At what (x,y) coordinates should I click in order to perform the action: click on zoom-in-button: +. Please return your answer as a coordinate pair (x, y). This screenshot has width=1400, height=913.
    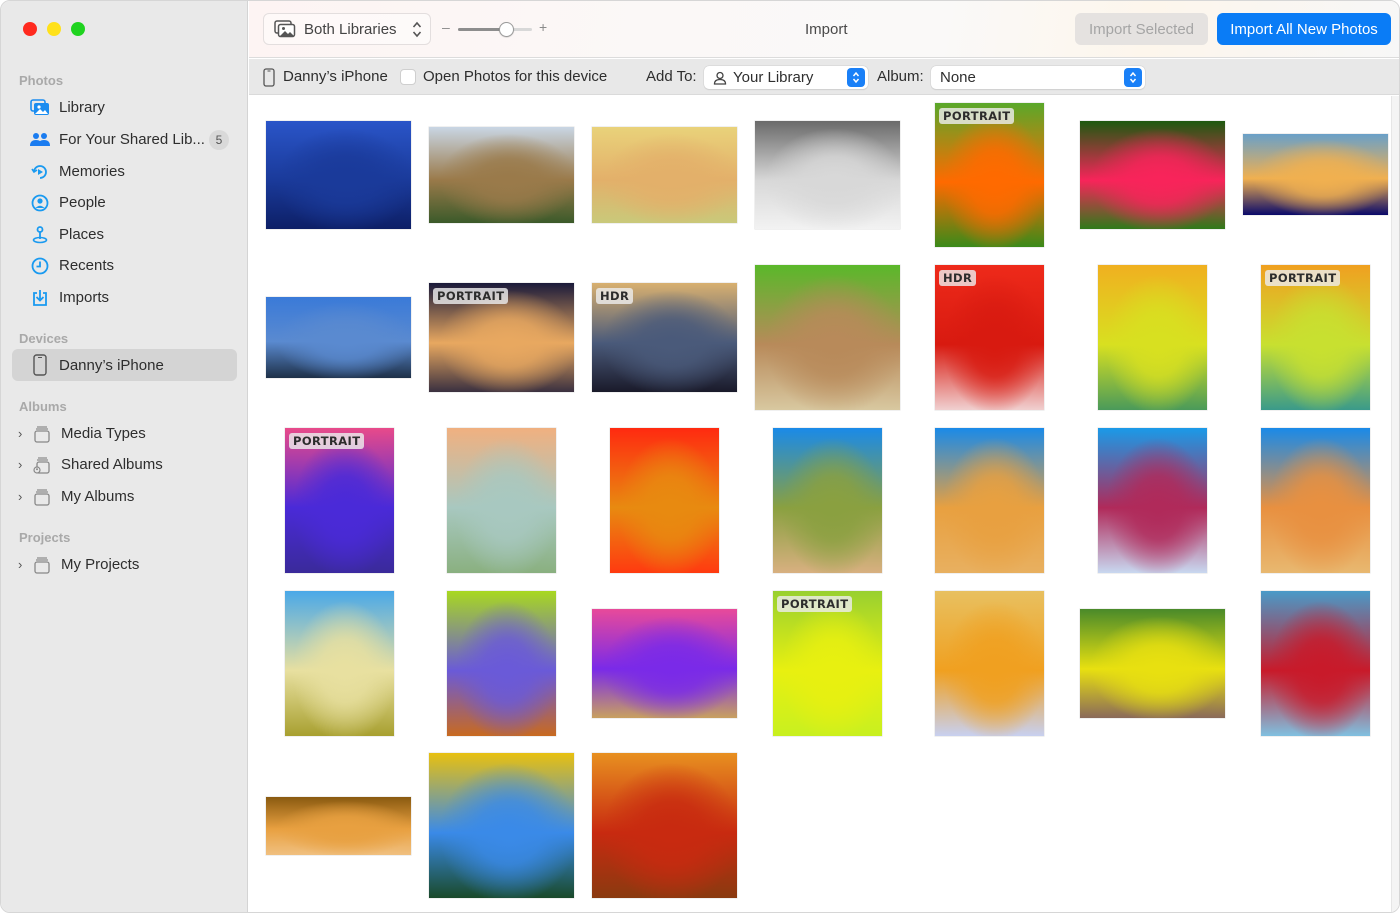
    Looking at the image, I should click on (543, 27).